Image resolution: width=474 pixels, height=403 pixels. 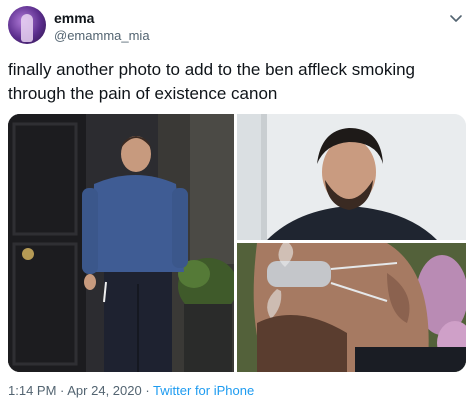 I want to click on tweet-time: 1:14 PM, so click(x=32, y=390).